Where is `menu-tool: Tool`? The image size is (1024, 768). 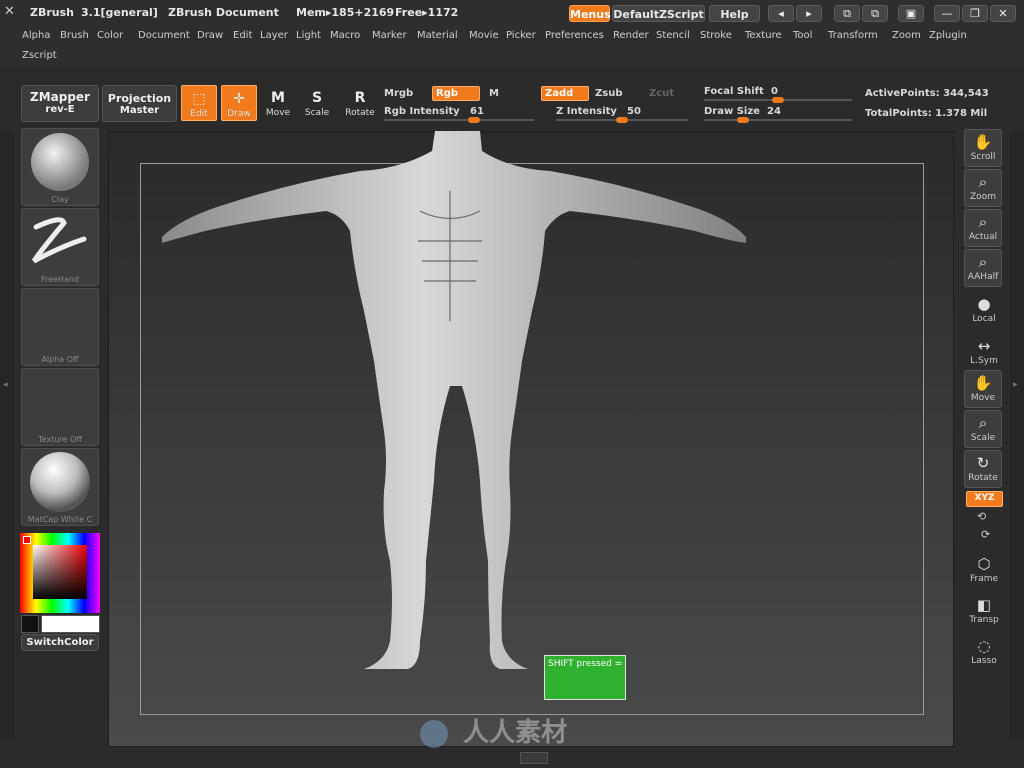 menu-tool: Tool is located at coordinates (802, 35).